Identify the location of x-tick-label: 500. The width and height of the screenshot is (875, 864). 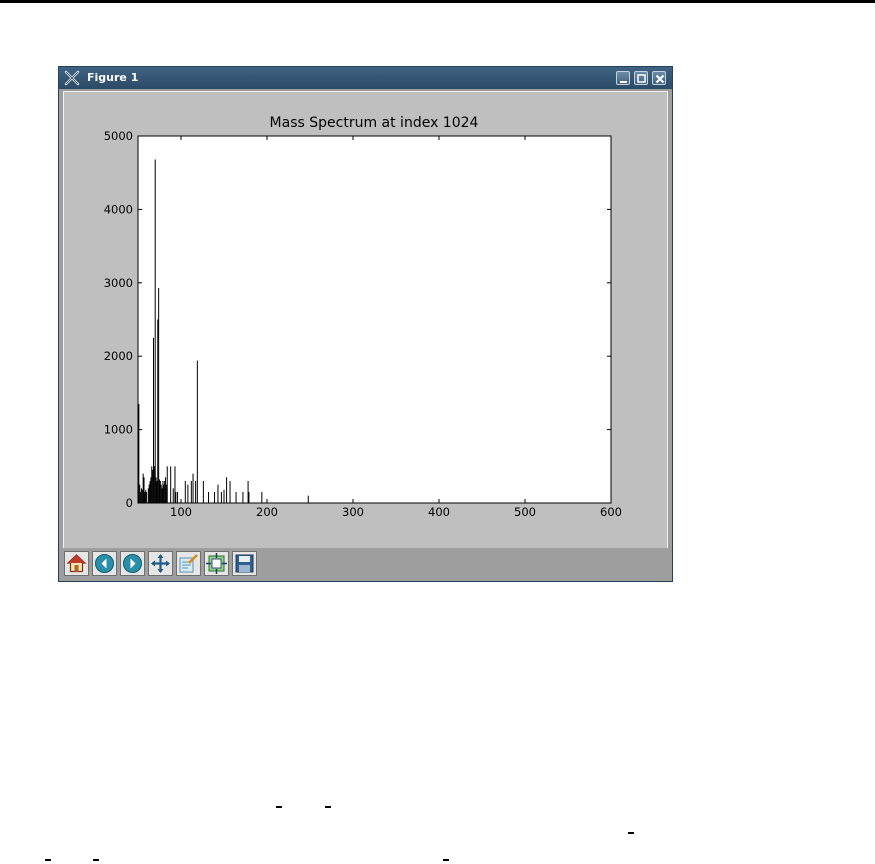
(525, 512).